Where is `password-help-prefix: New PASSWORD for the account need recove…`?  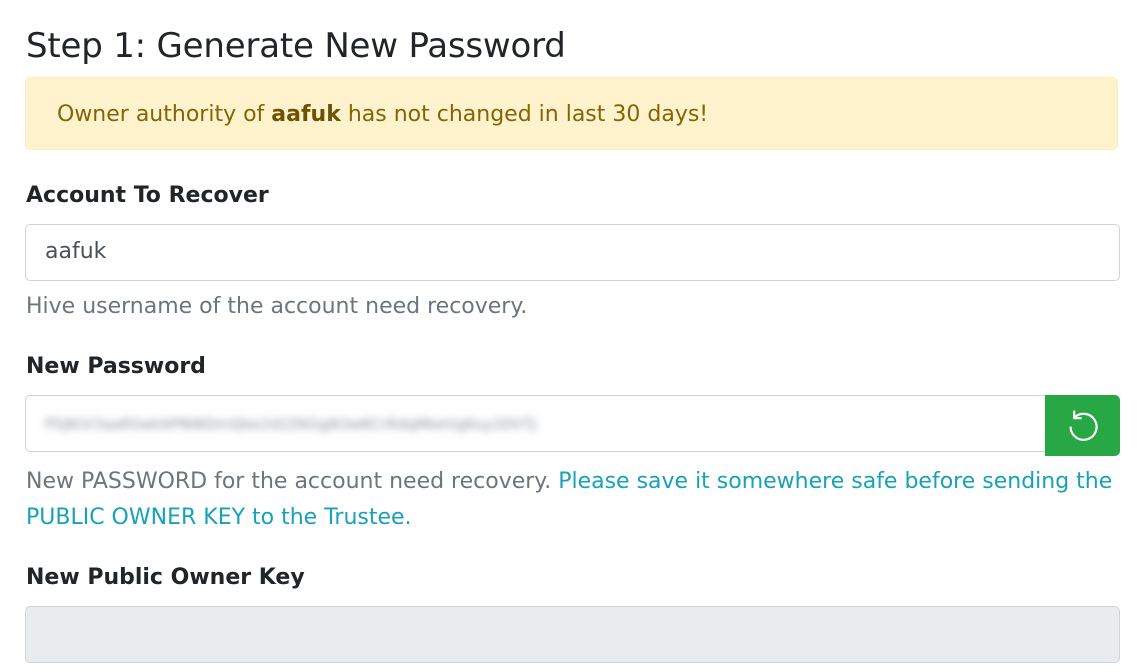 password-help-prefix: New PASSWORD for the account need recove… is located at coordinates (292, 481).